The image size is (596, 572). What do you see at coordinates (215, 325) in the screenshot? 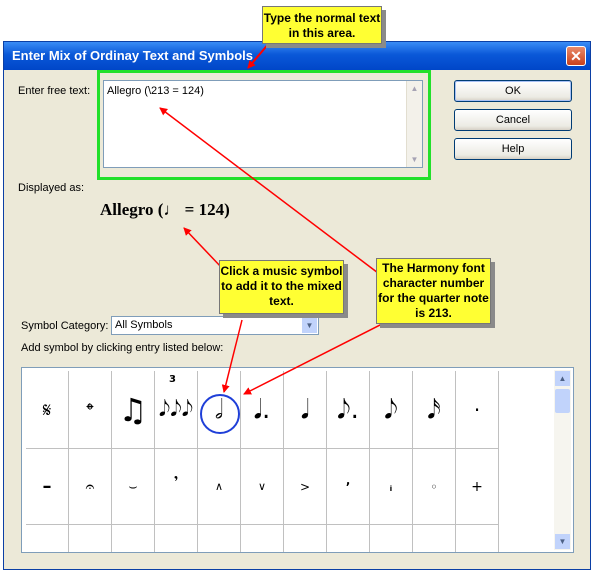
I see `symbol-category-select: All Symbols ▼` at bounding box center [215, 325].